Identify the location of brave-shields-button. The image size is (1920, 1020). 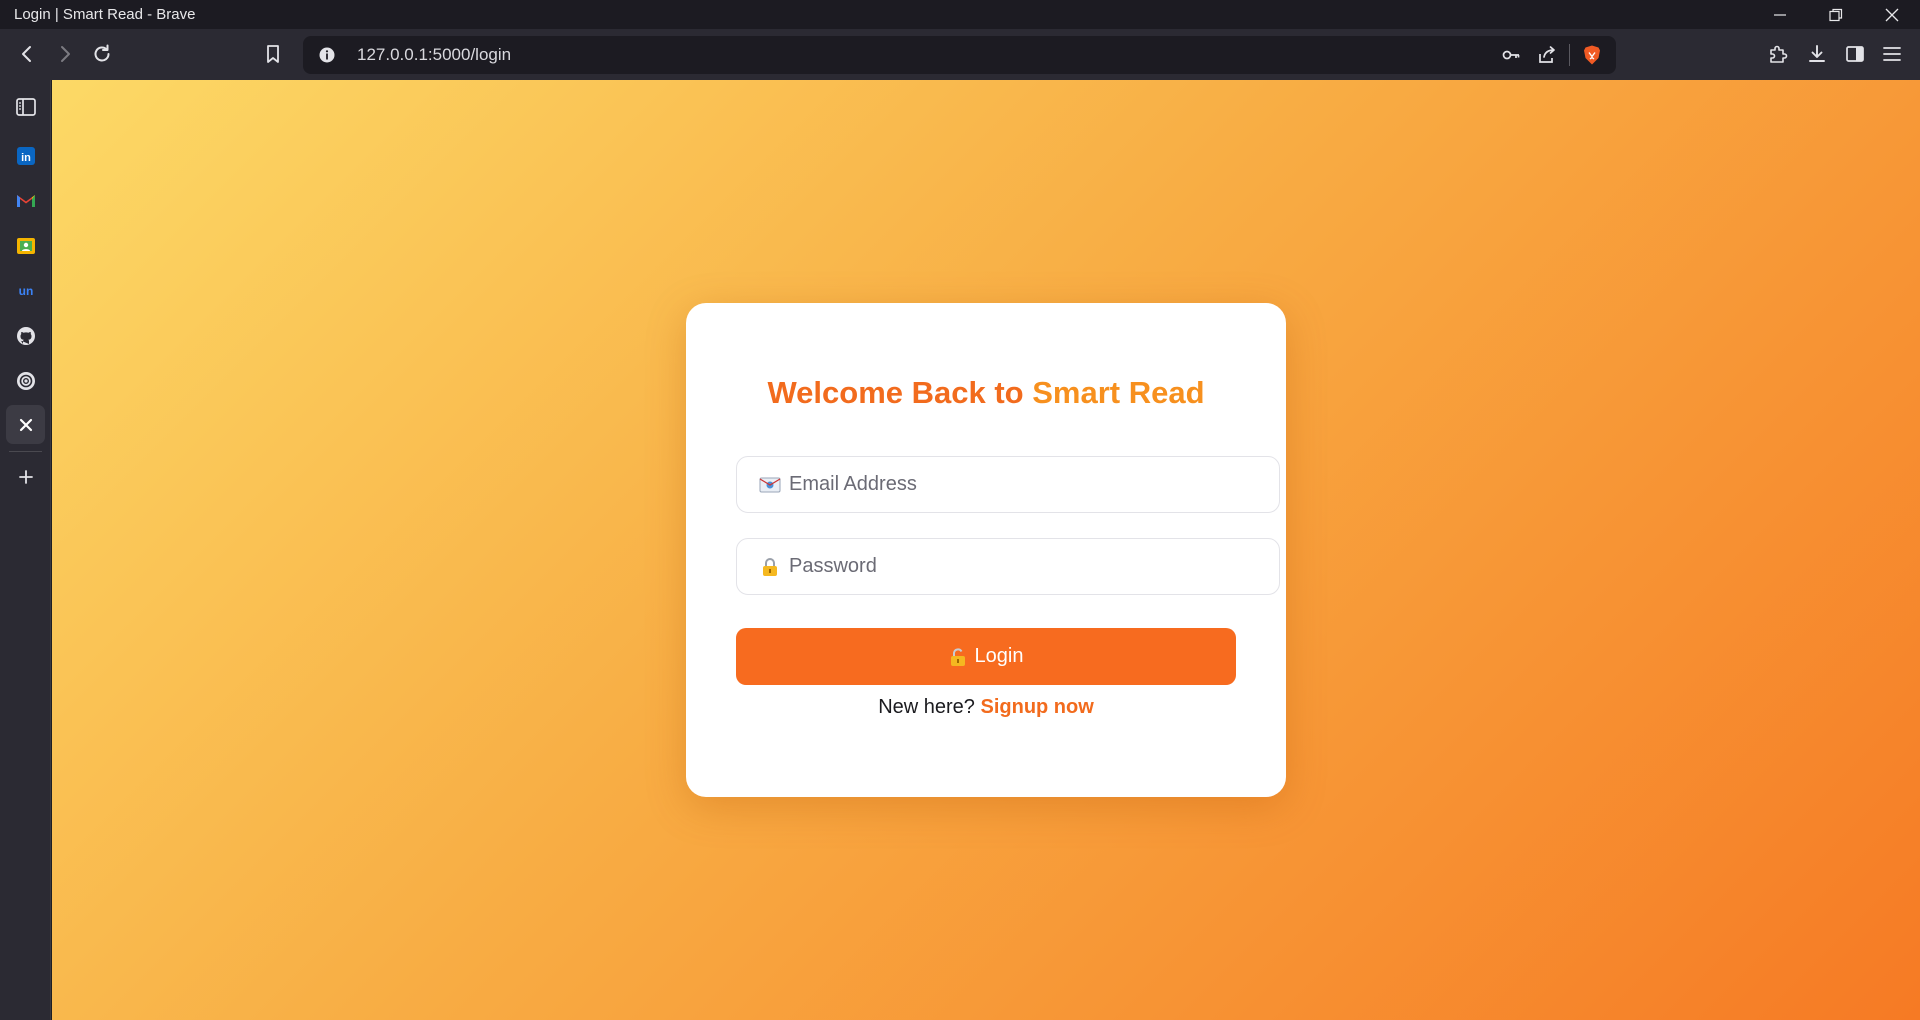
(1592, 55).